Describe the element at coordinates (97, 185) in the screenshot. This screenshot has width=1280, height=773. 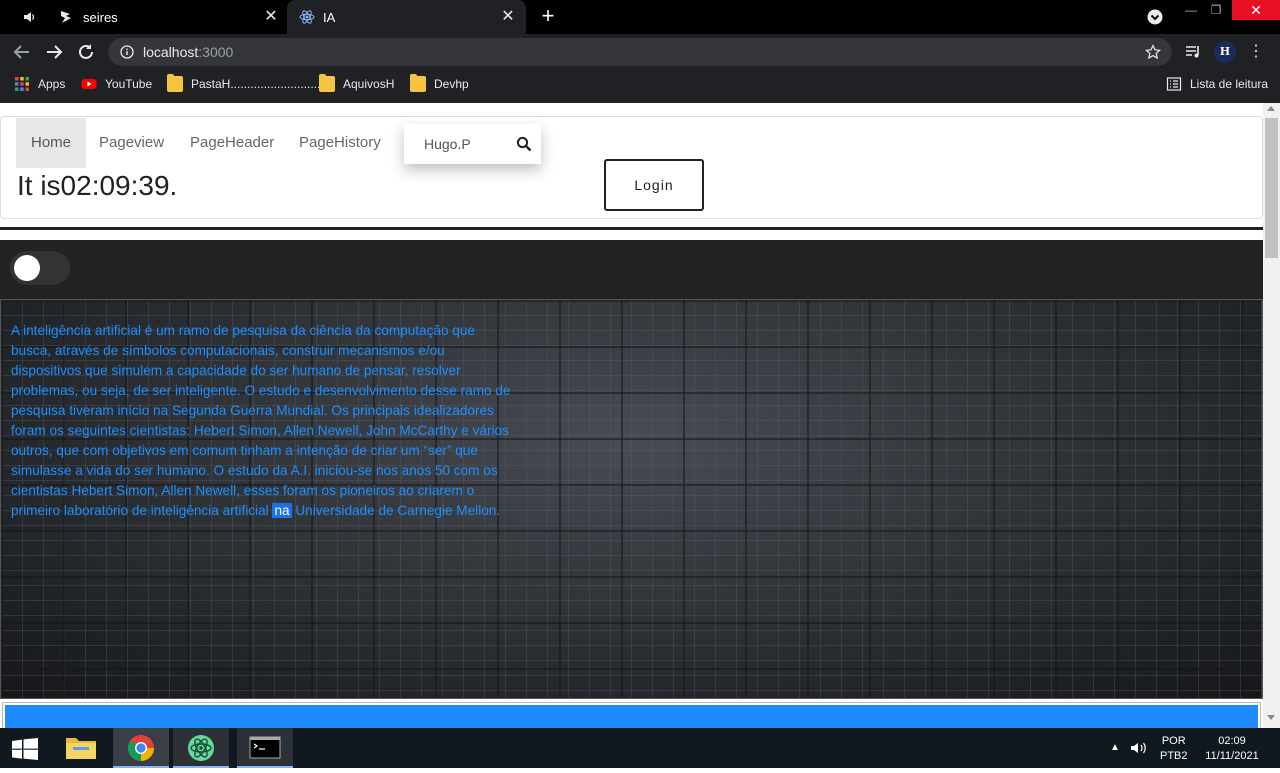
I see `clock-text: It is02:09:39.` at that location.